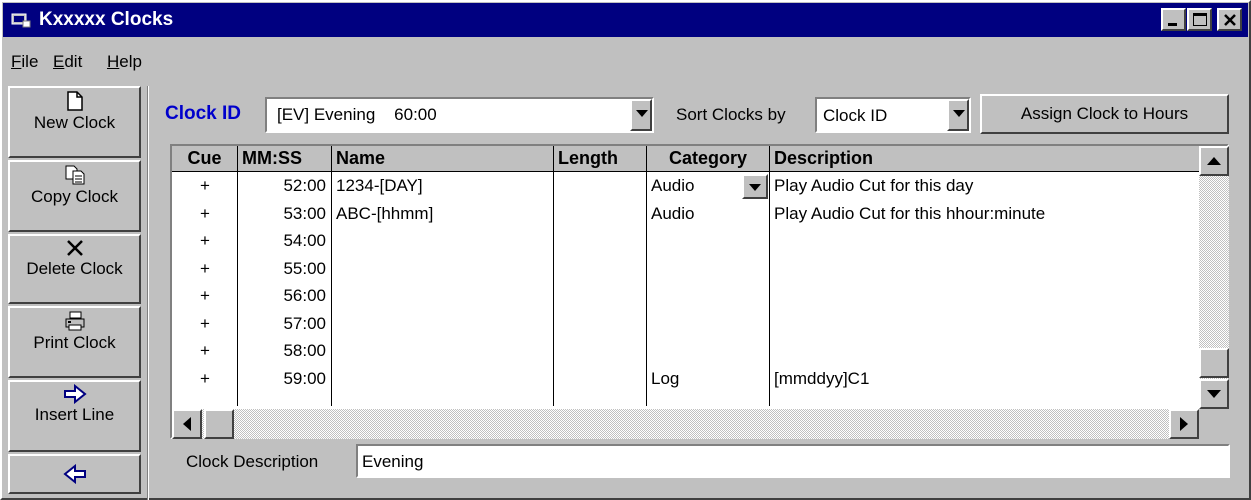 This screenshot has width=1251, height=500. Describe the element at coordinates (793, 461) in the screenshot. I see `clock-description-input: Evening` at that location.